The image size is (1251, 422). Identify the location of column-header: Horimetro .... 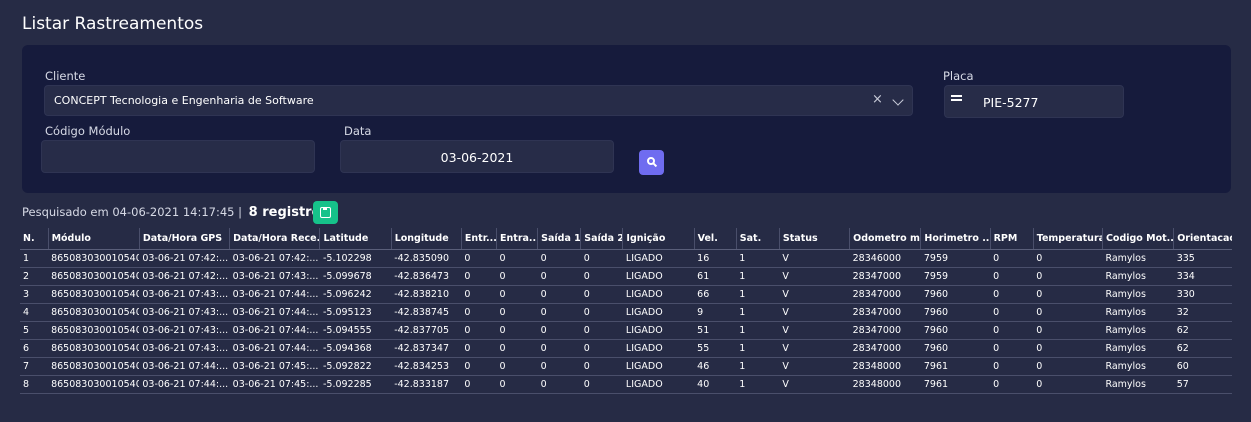
(955, 239).